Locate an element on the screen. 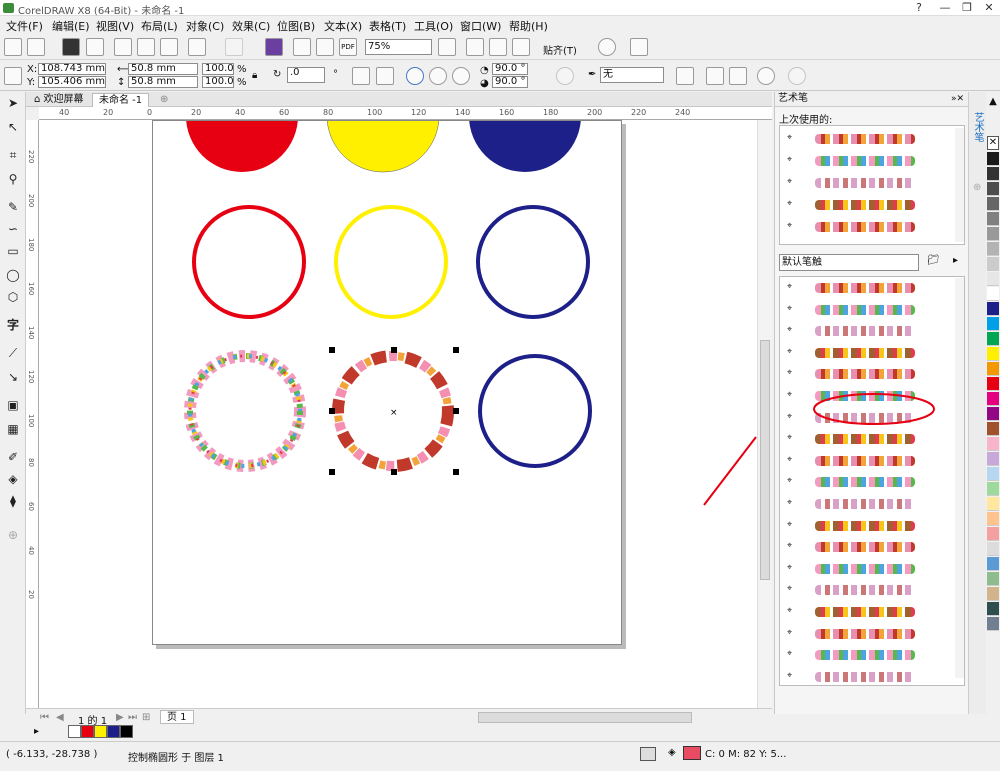  rectangle-tool-icon: ▭ is located at coordinates (13, 251).